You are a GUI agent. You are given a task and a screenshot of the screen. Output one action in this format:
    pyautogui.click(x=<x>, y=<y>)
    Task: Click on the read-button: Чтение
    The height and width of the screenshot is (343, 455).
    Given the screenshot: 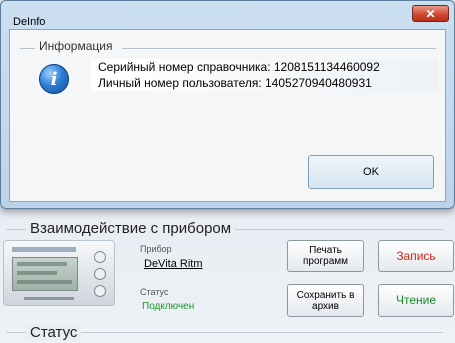 What is the action you would take?
    pyautogui.click(x=416, y=300)
    